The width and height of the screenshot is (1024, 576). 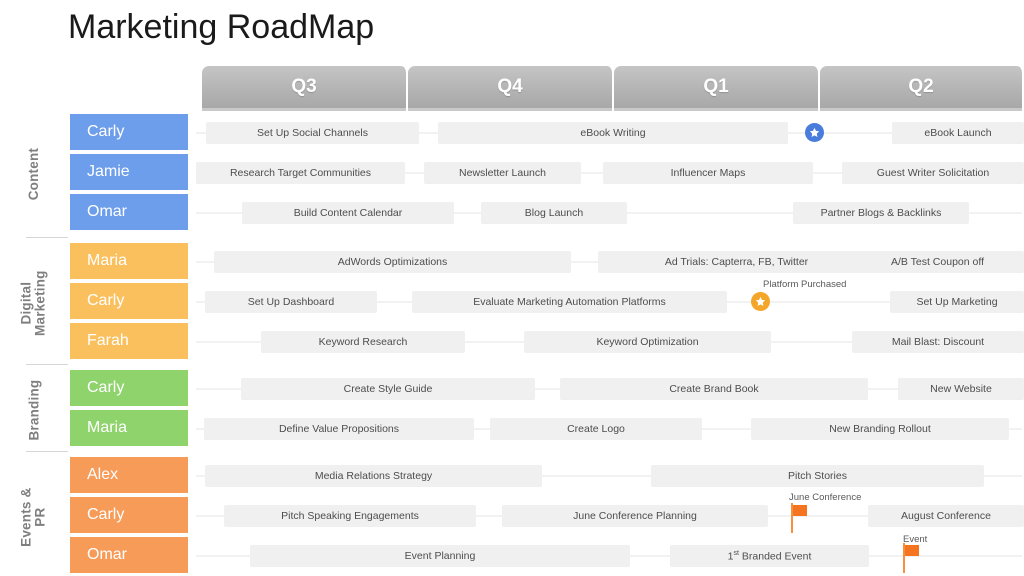 What do you see at coordinates (635, 515) in the screenshot?
I see `task-bar: June Conference Planning` at bounding box center [635, 515].